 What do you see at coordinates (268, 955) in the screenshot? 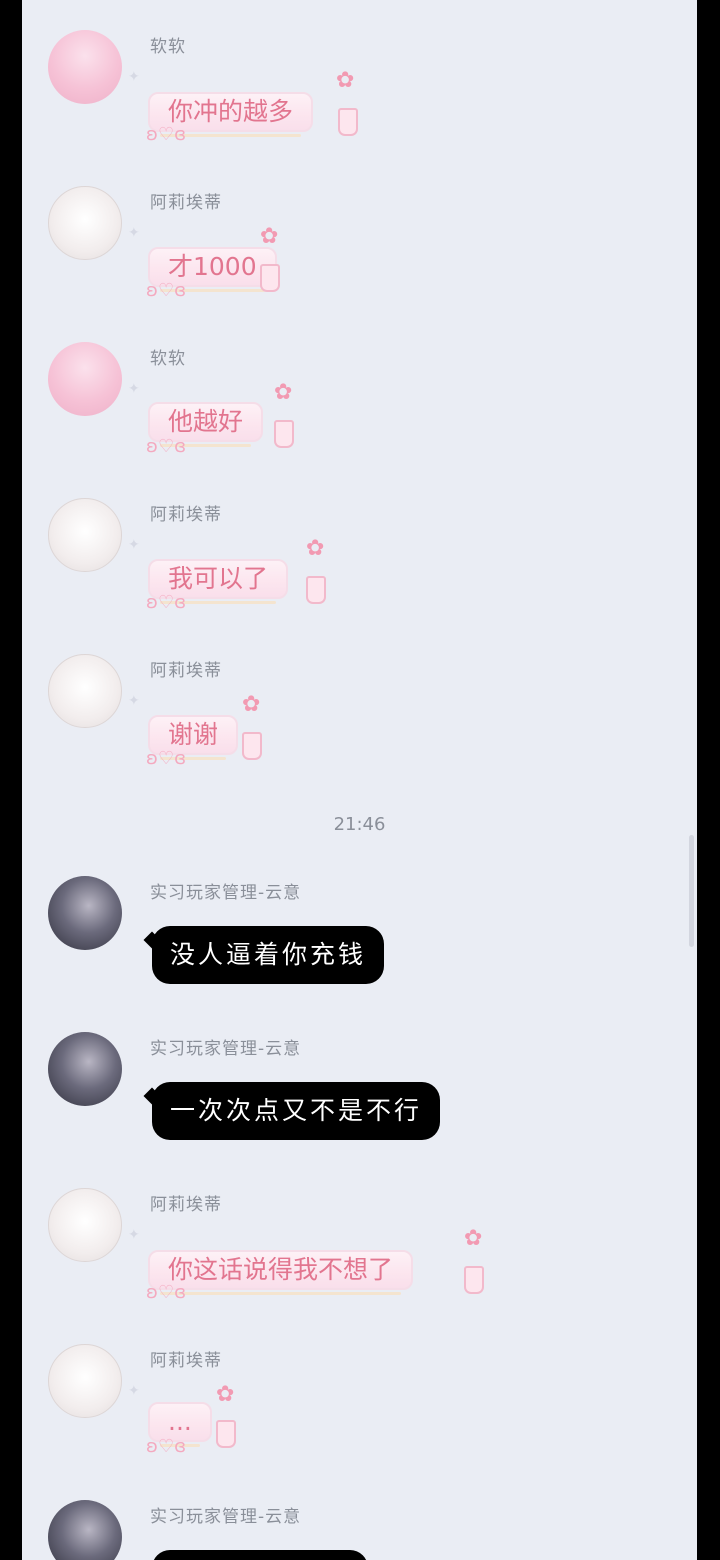
I see `message-bubble: 没人逼着你充钱` at bounding box center [268, 955].